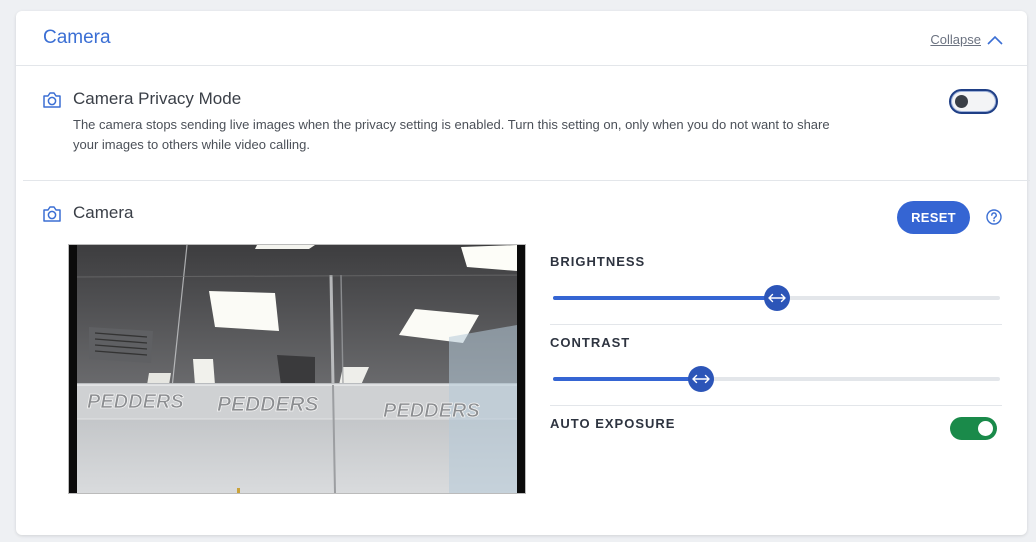 Image resolution: width=1036 pixels, height=542 pixels. What do you see at coordinates (590, 342) in the screenshot?
I see `contrast-label: CONTRAST` at bounding box center [590, 342].